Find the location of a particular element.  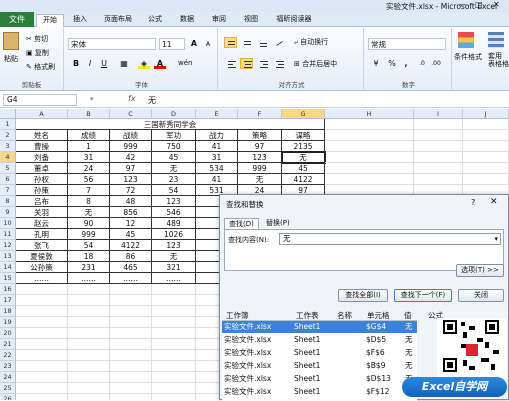

fill-color-icon: ◈ is located at coordinates (144, 63).